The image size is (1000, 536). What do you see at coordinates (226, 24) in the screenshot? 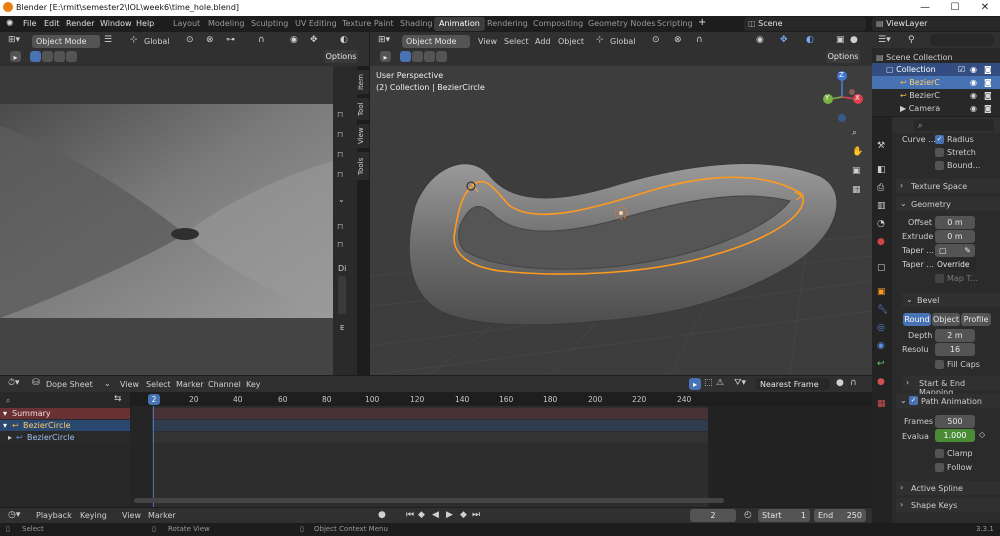
I see `tab-modeling: Modeling` at bounding box center [226, 24].